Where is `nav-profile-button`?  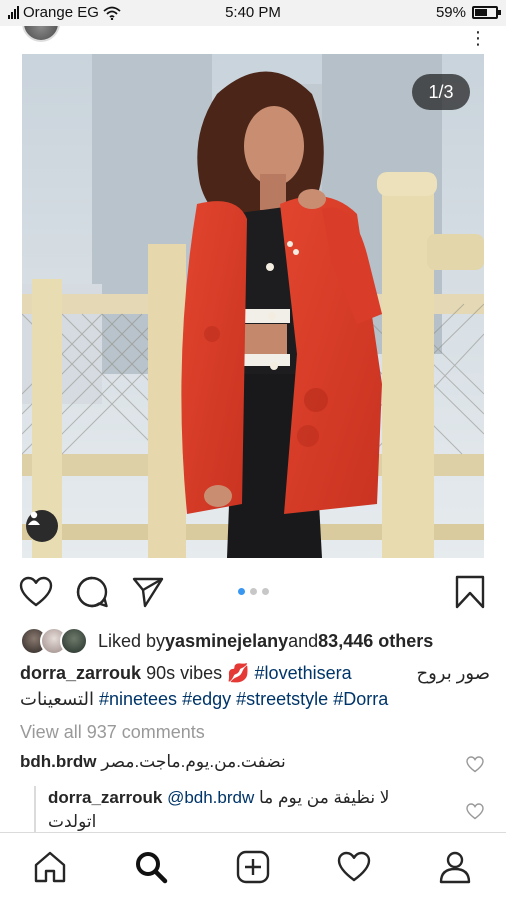
nav-profile-button is located at coordinates (455, 867).